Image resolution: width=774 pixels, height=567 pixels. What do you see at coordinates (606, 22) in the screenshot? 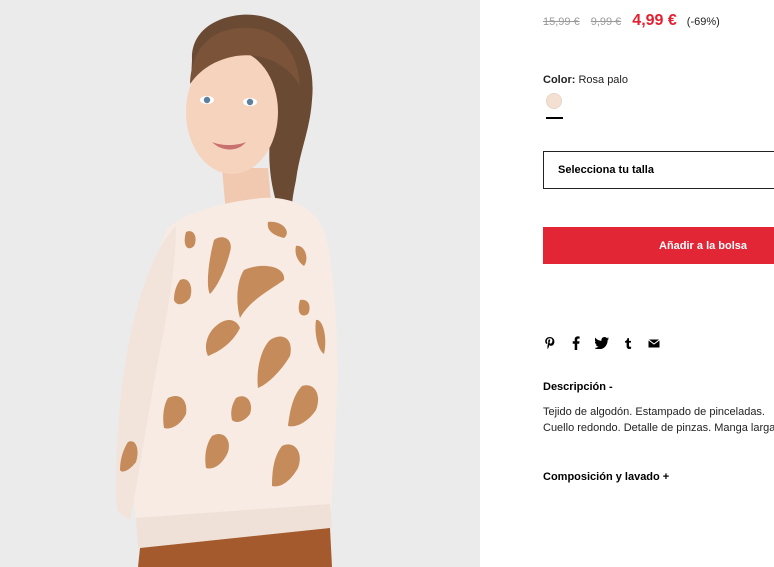
I see `previous-price: 9,99 €` at bounding box center [606, 22].